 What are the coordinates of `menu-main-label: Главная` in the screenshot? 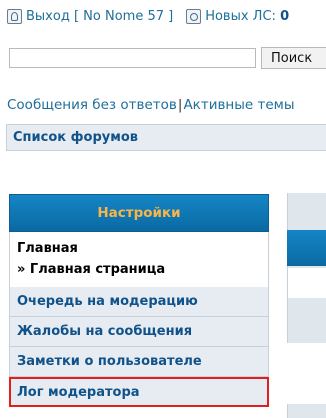 It's located at (47, 248).